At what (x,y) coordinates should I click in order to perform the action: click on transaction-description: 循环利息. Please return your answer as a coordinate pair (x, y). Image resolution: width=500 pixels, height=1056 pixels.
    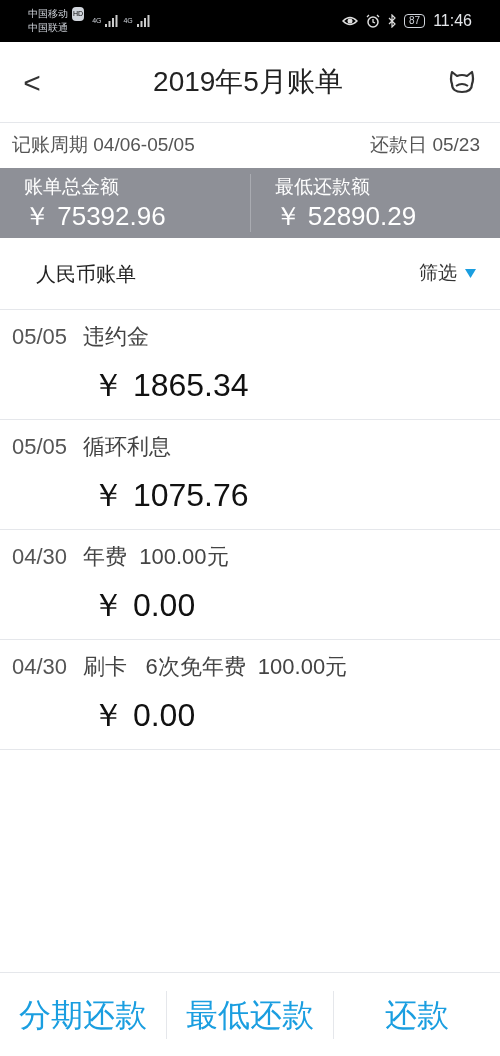
    Looking at the image, I should click on (127, 447).